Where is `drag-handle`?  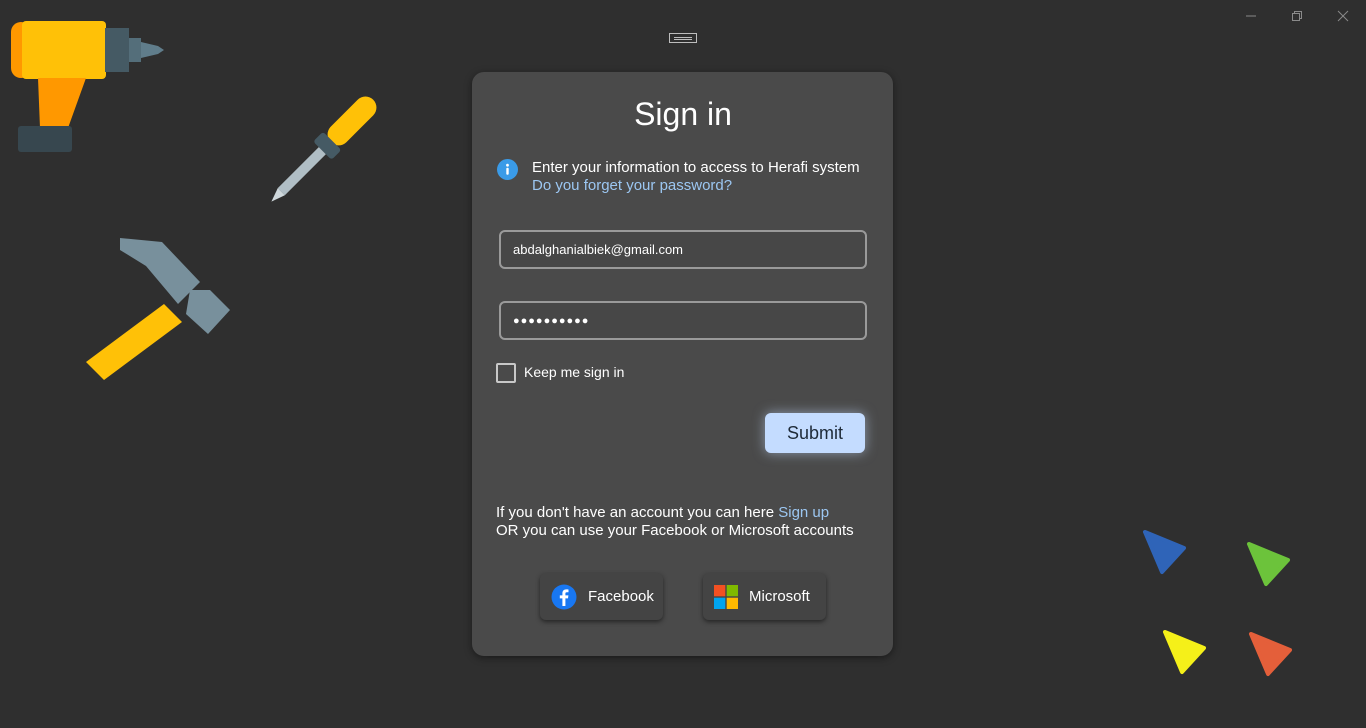
drag-handle is located at coordinates (683, 38).